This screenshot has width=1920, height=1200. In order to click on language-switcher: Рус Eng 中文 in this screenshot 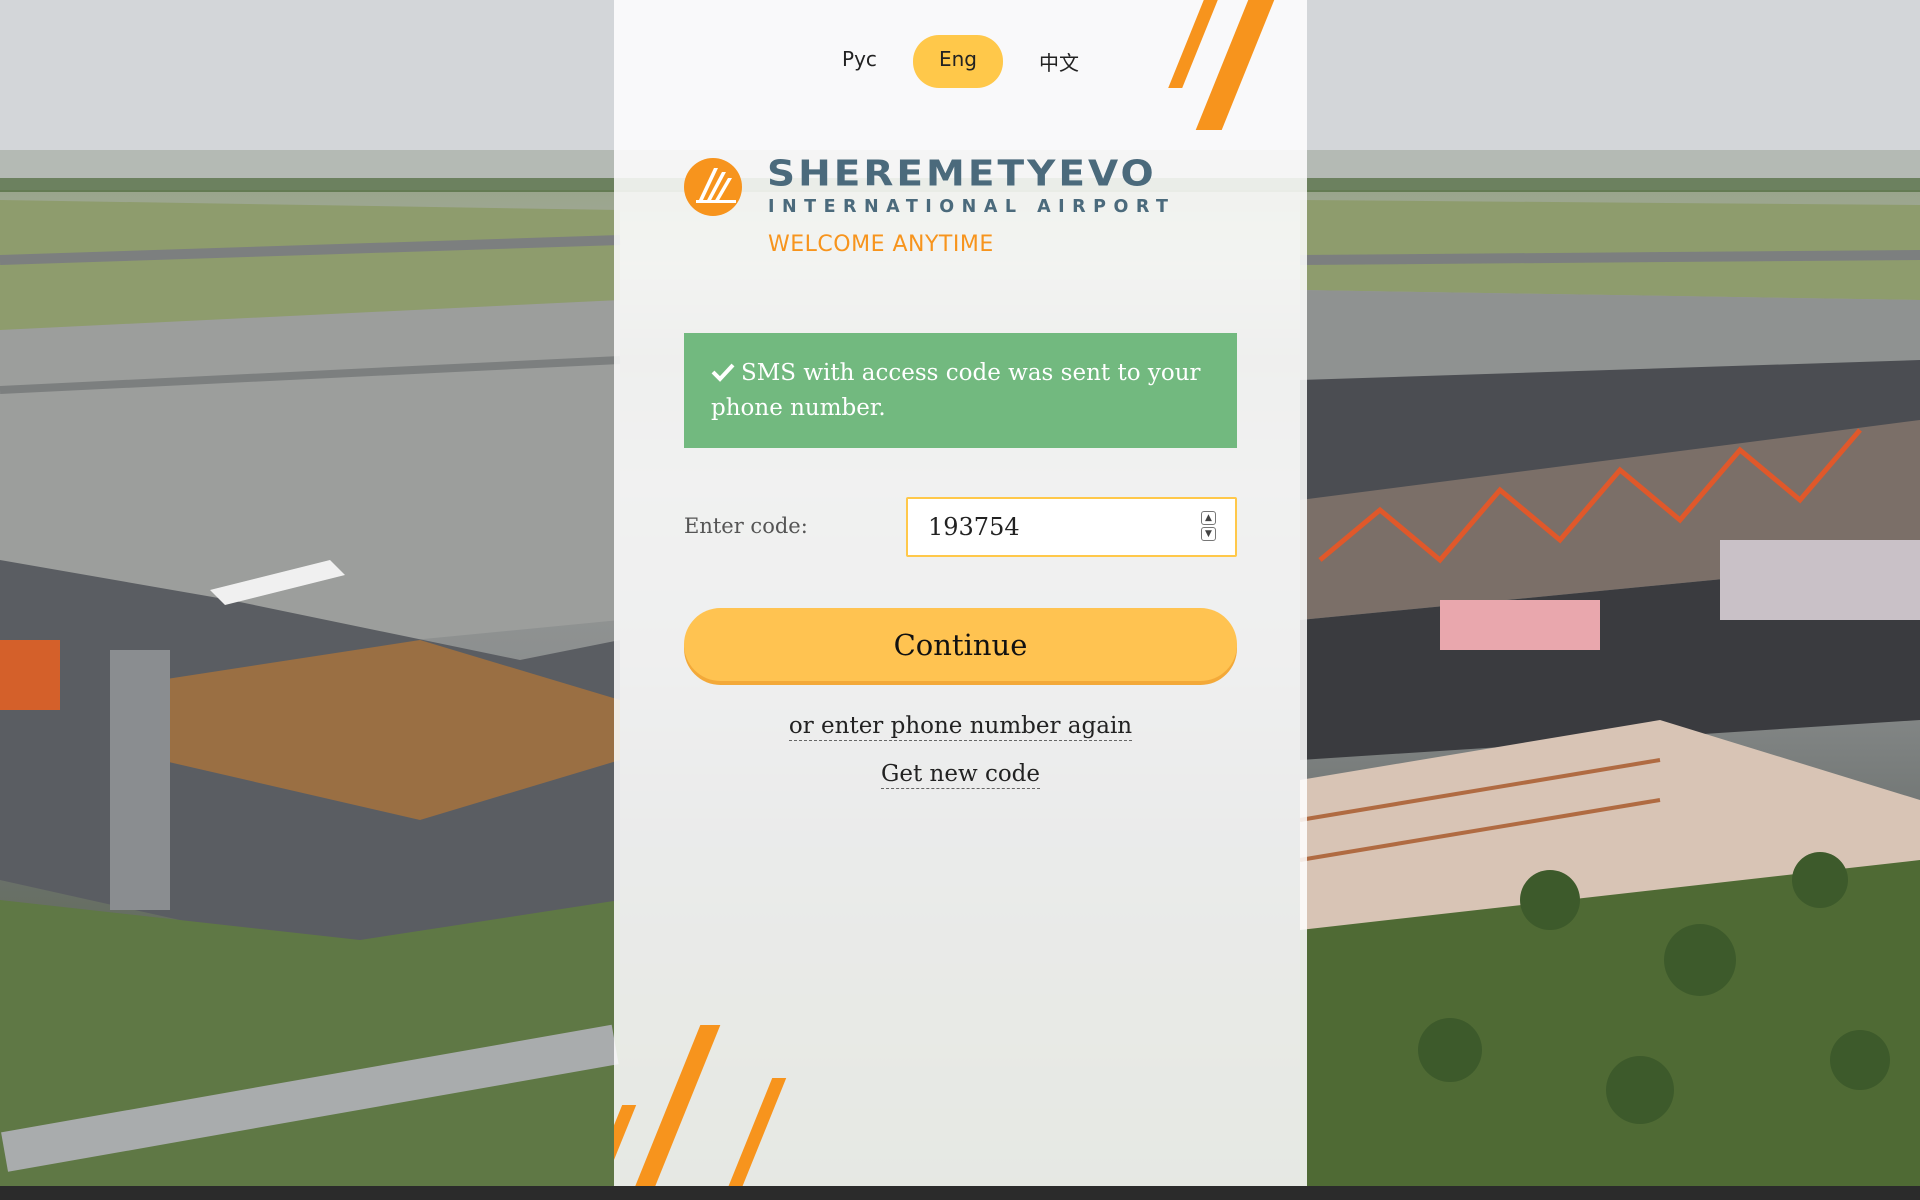, I will do `click(960, 61)`.